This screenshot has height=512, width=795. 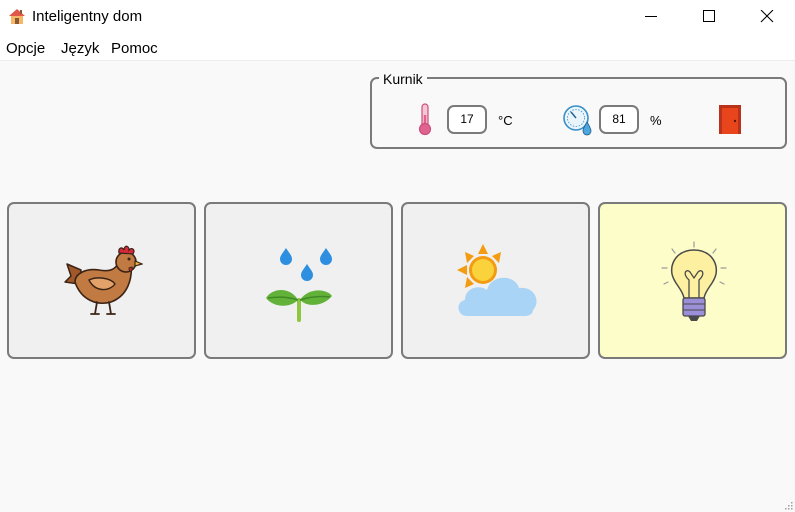 I want to click on temperature-unit: °C, so click(x=505, y=120).